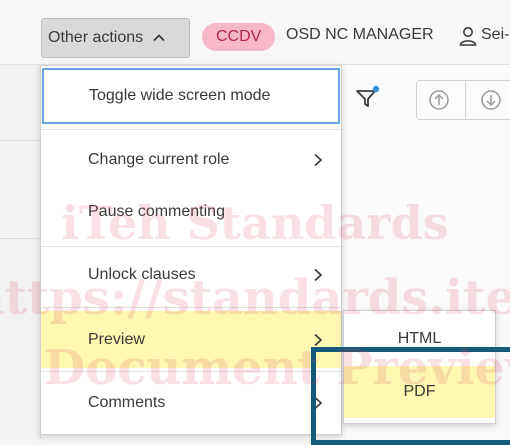 The image size is (510, 445). I want to click on menu-item-label: Pause commenting, so click(156, 211).